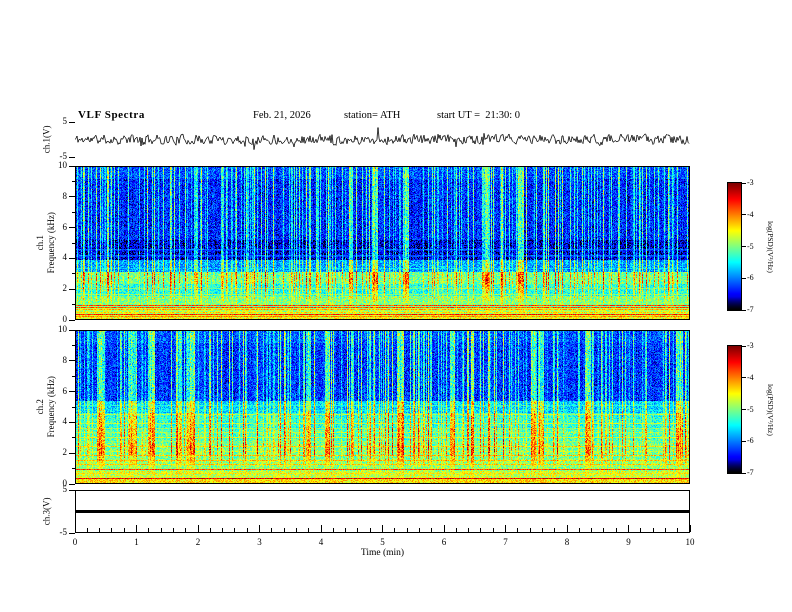  I want to click on x-axis-tick-label: 0, so click(75, 542).